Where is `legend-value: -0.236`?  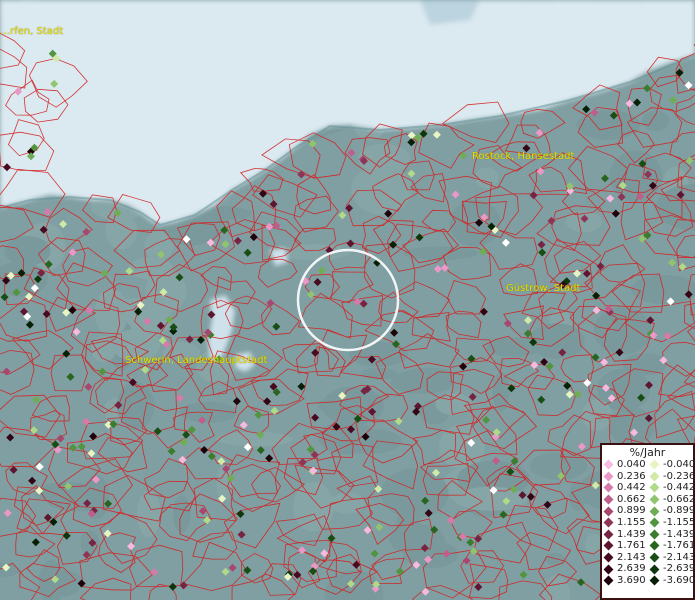 legend-value: -0.236 is located at coordinates (679, 476).